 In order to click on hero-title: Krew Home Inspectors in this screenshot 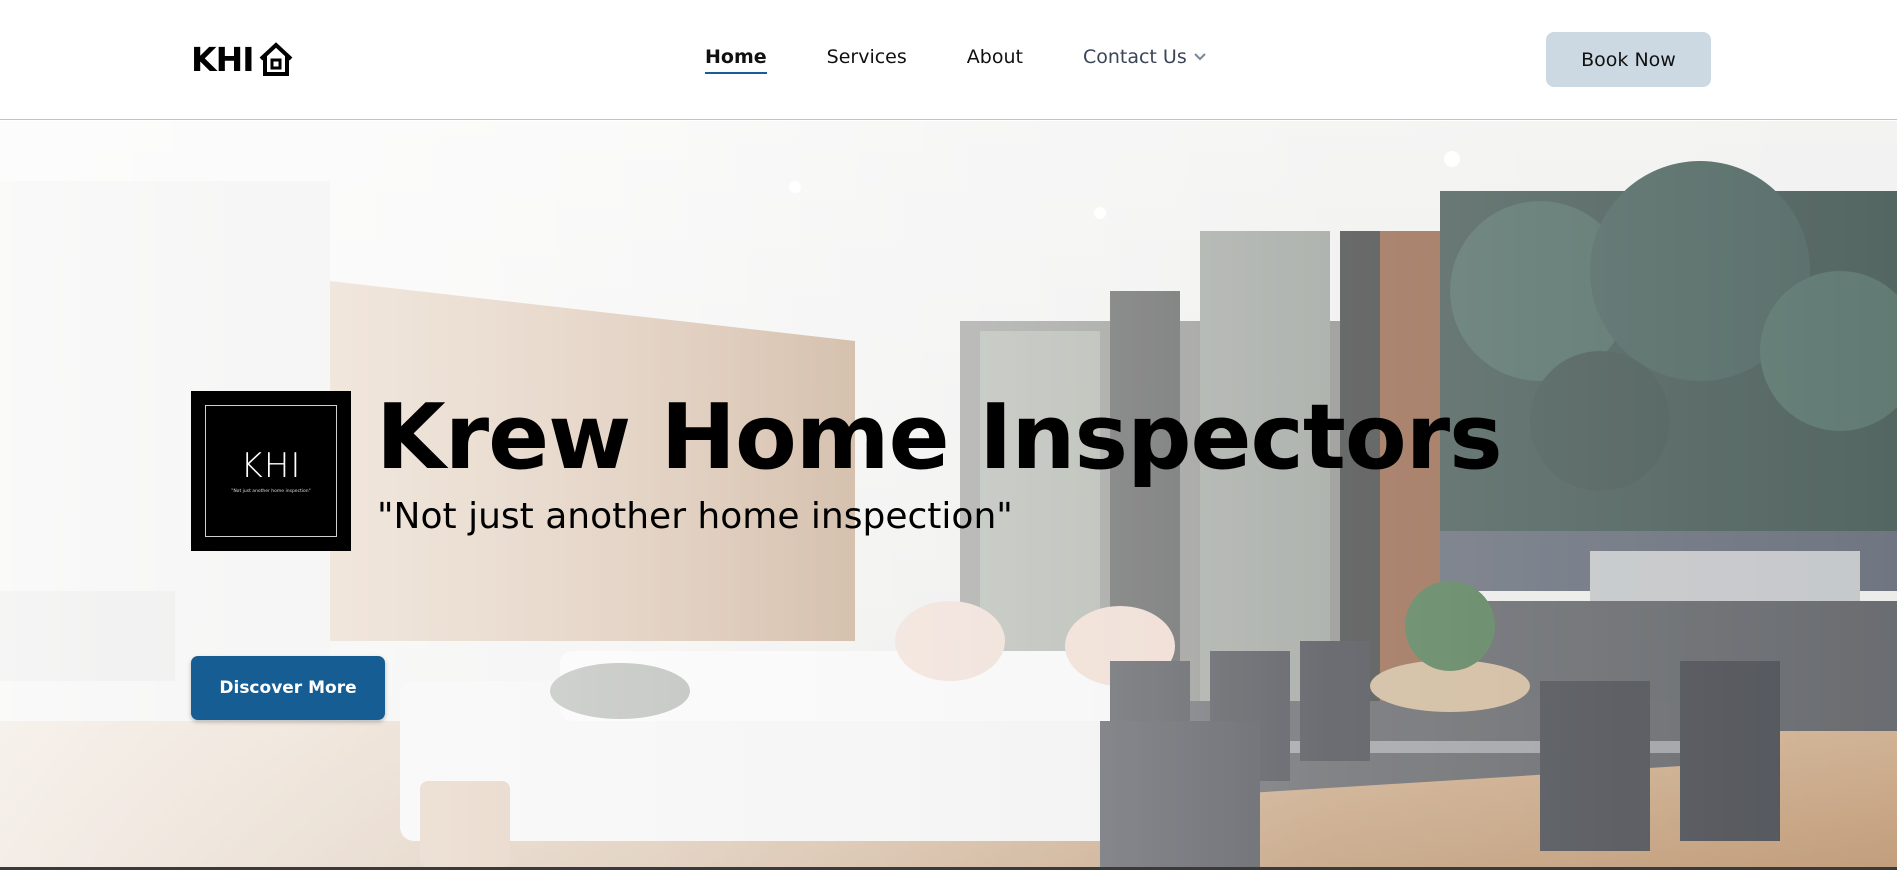, I will do `click(939, 437)`.